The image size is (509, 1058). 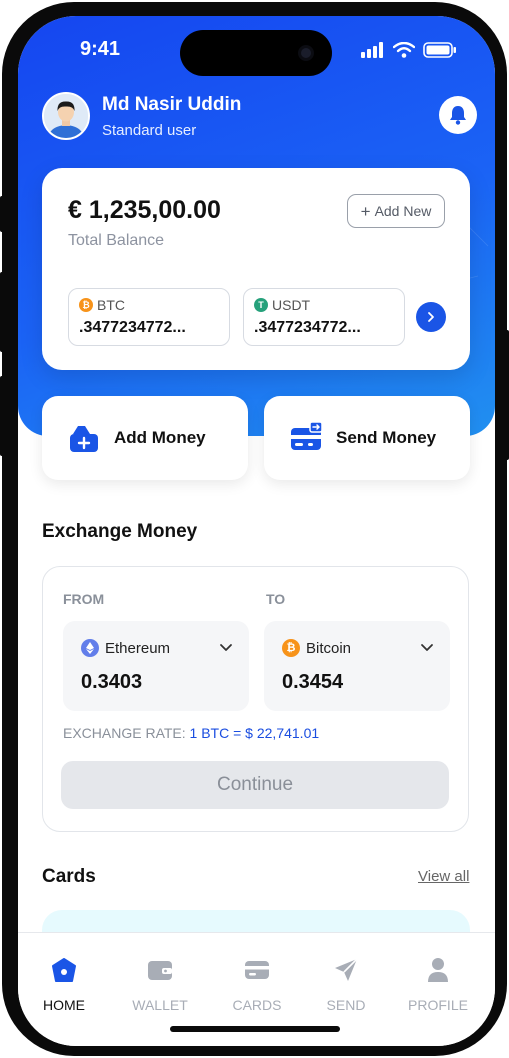 What do you see at coordinates (438, 1005) in the screenshot?
I see `nav-label: PROFILE` at bounding box center [438, 1005].